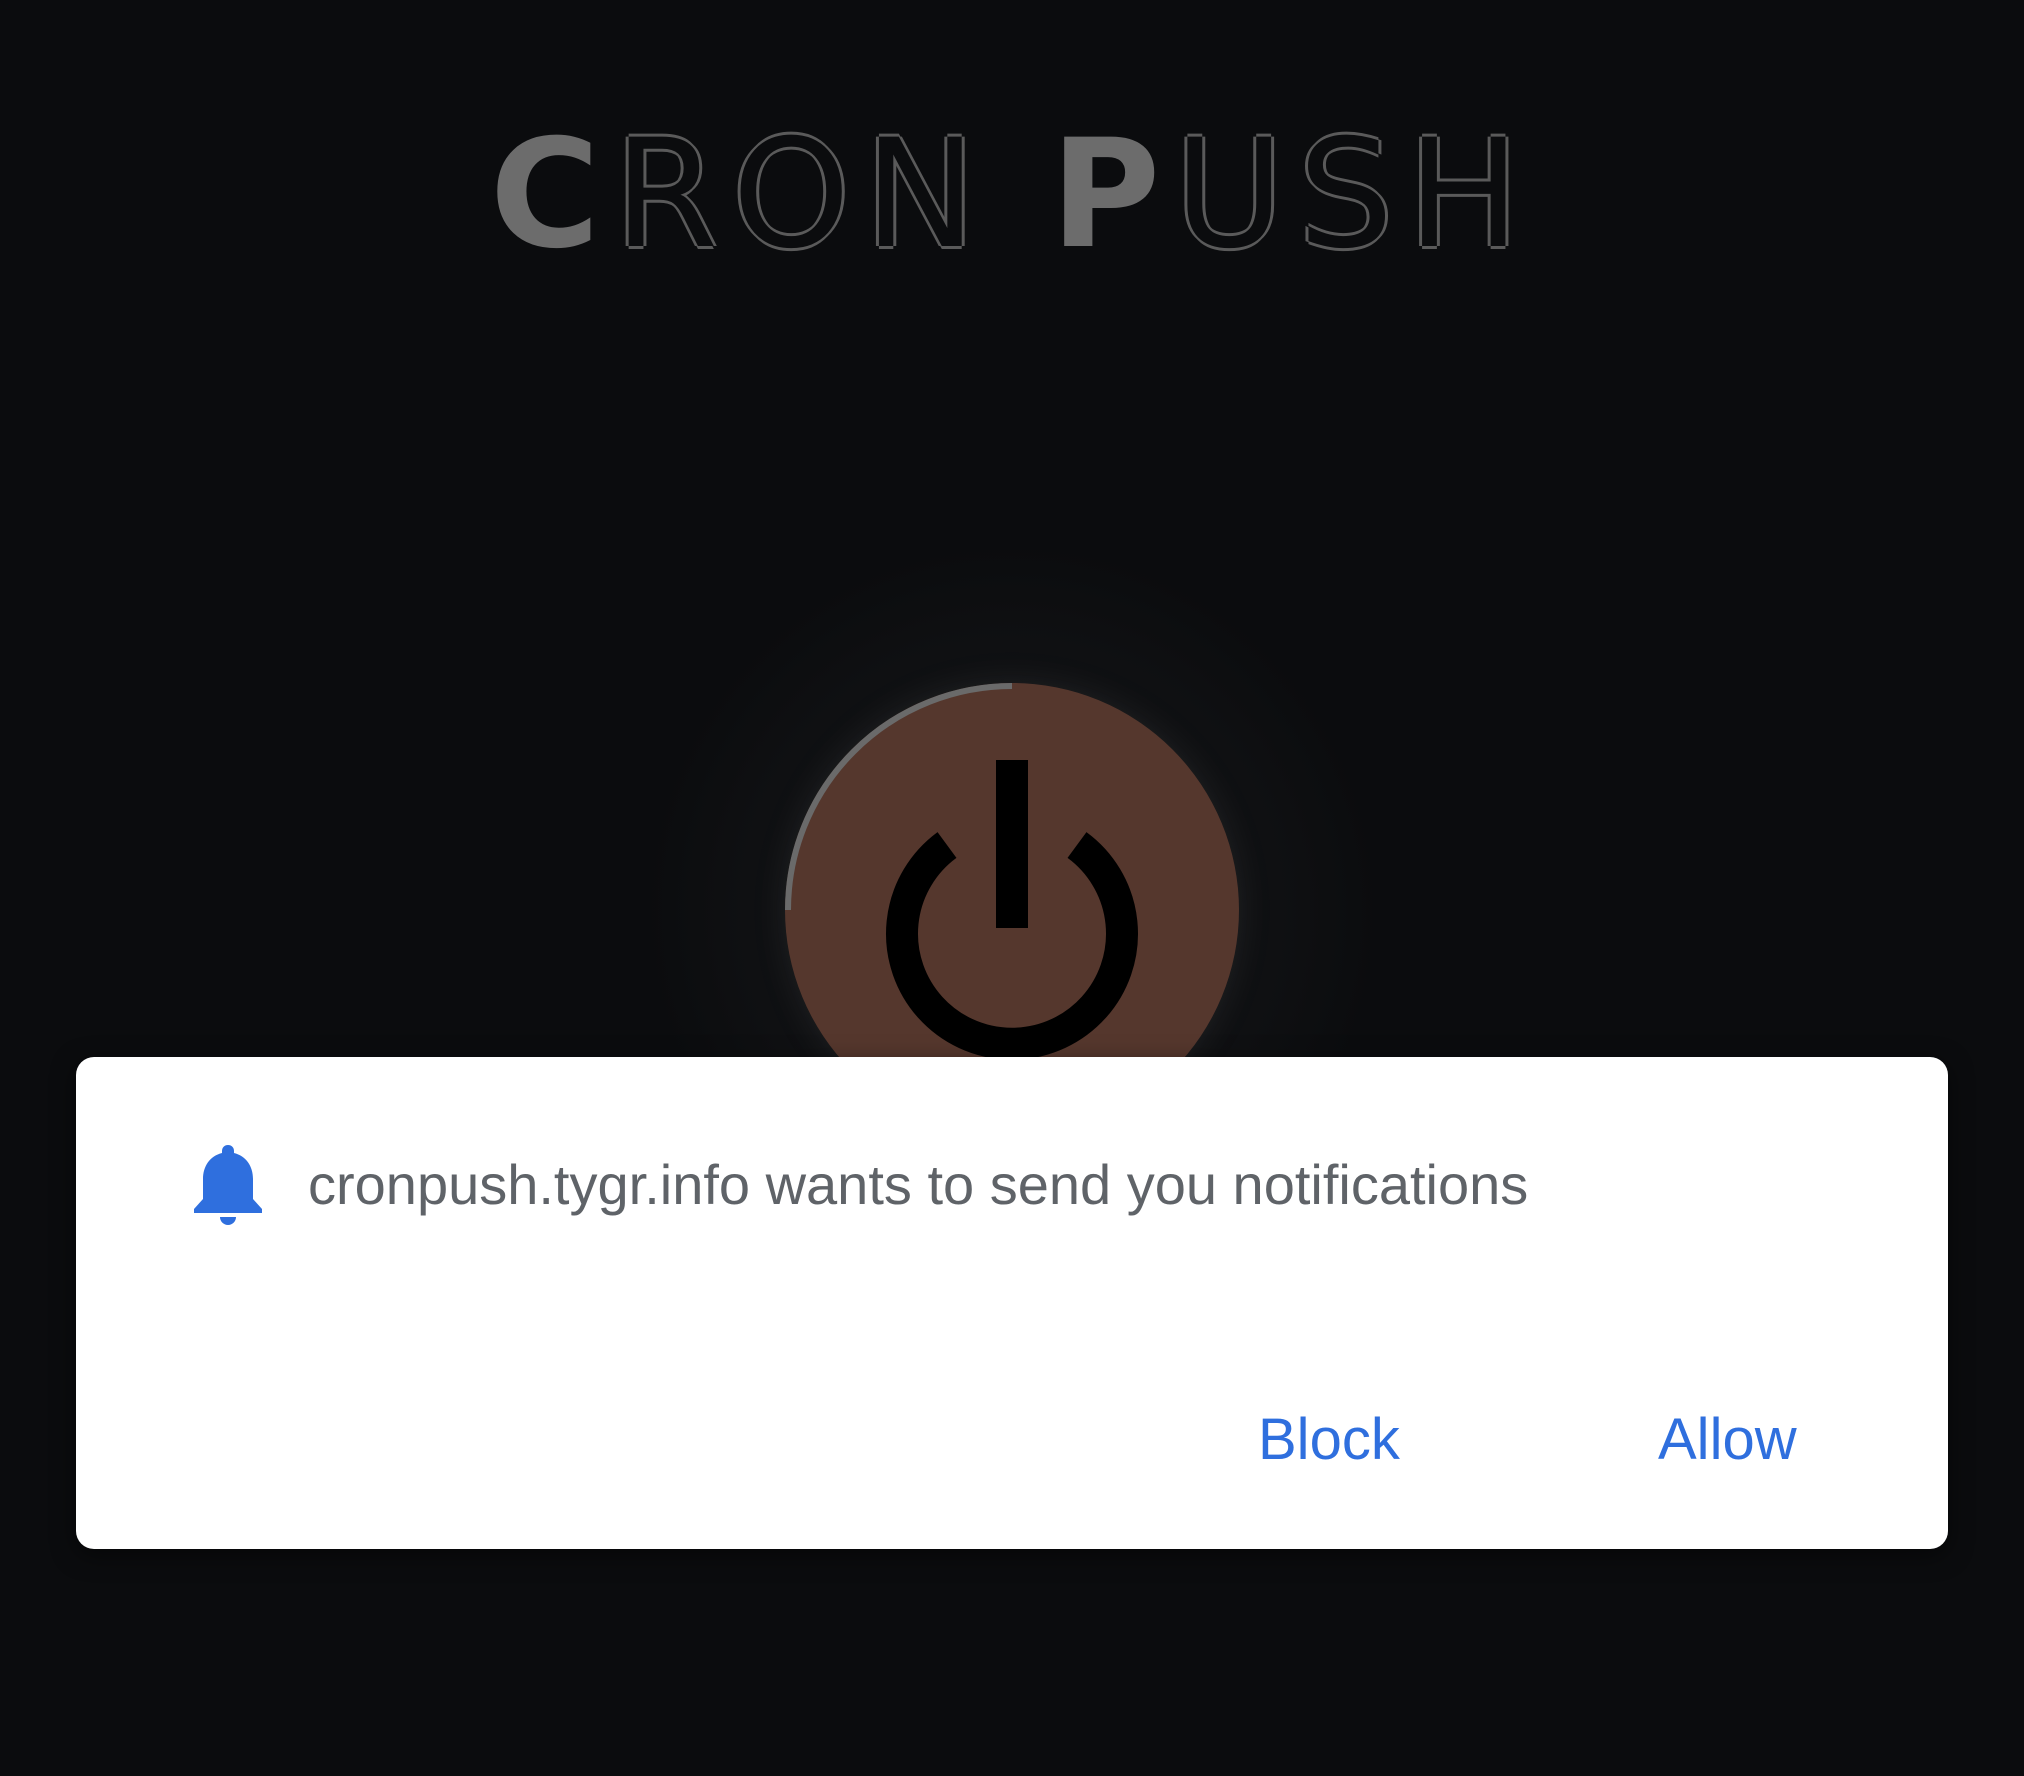  Describe the element at coordinates (1354, 195) in the screenshot. I see `logo-text-ush: USH` at that location.